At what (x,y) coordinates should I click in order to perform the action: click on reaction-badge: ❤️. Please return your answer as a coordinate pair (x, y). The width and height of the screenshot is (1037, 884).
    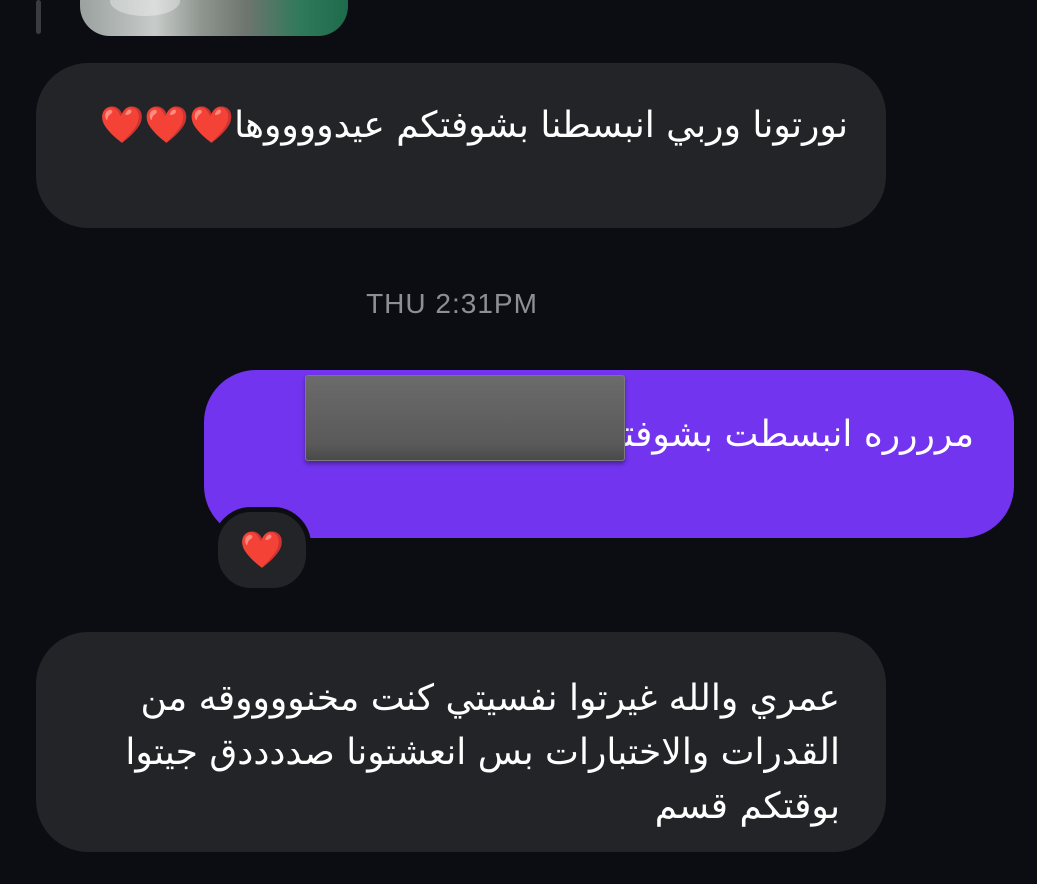
    Looking at the image, I should click on (262, 550).